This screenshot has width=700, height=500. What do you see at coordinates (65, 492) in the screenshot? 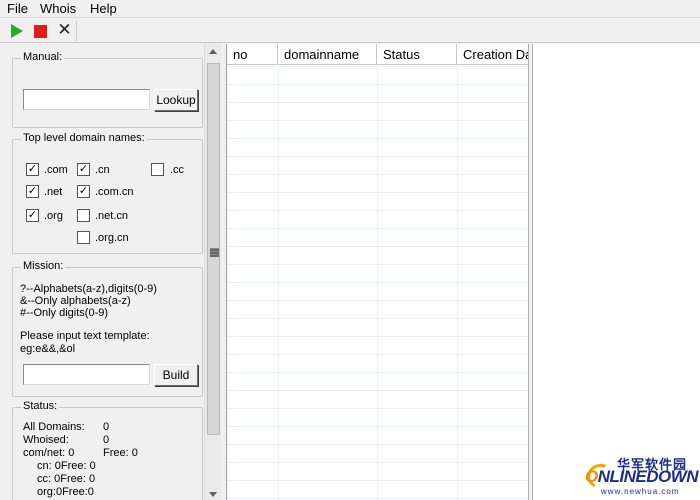
I see `org-count: org:0Free:0` at bounding box center [65, 492].